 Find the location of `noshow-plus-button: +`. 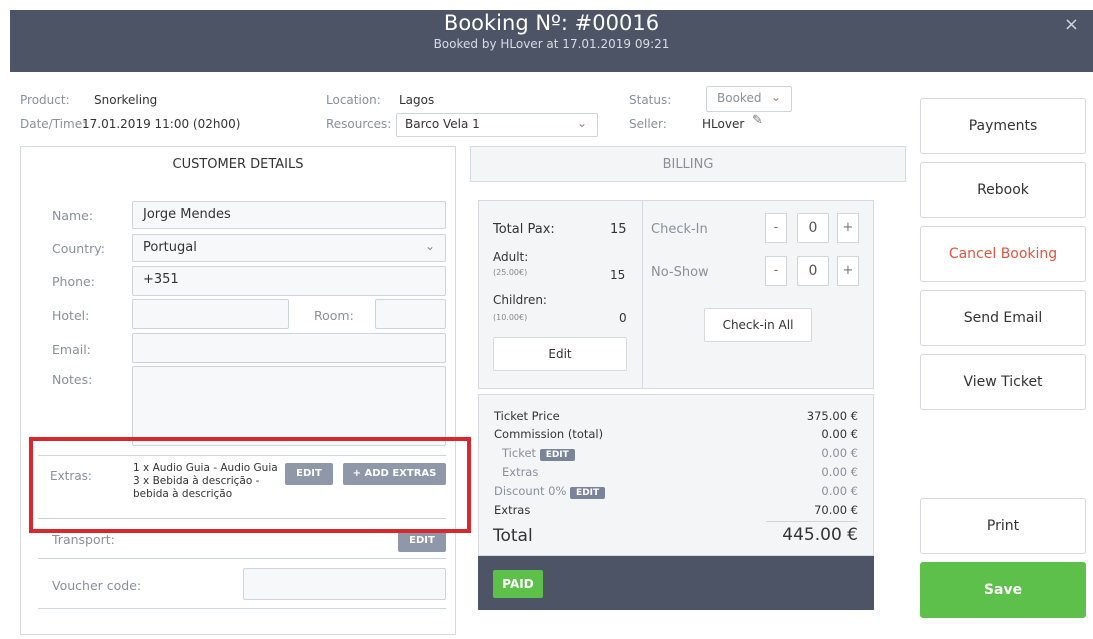

noshow-plus-button: + is located at coordinates (848, 271).